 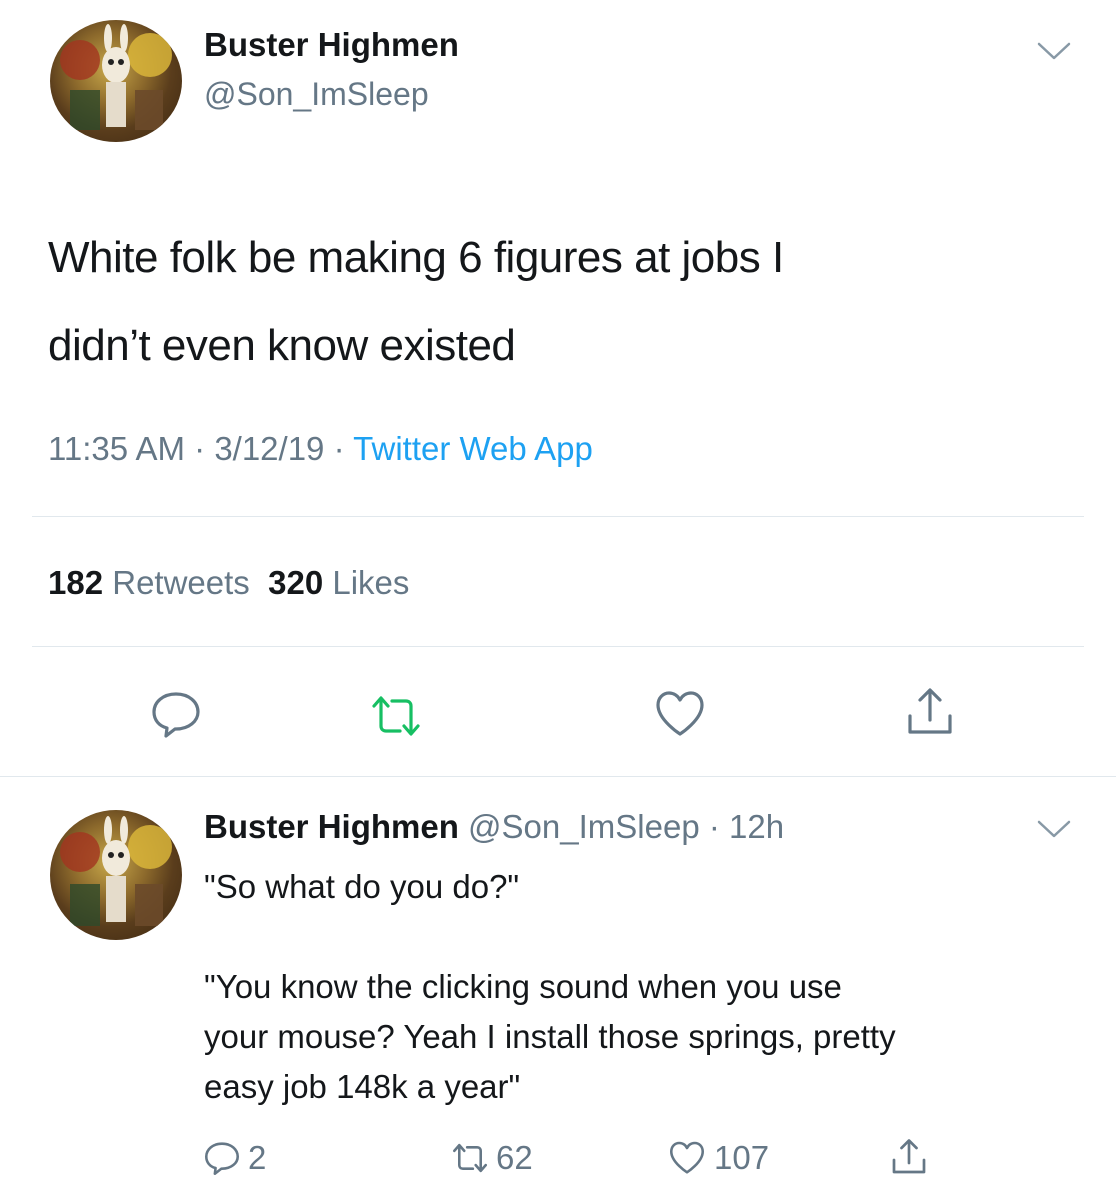 I want to click on retweets-stat: 182 Retweets, so click(x=149, y=582).